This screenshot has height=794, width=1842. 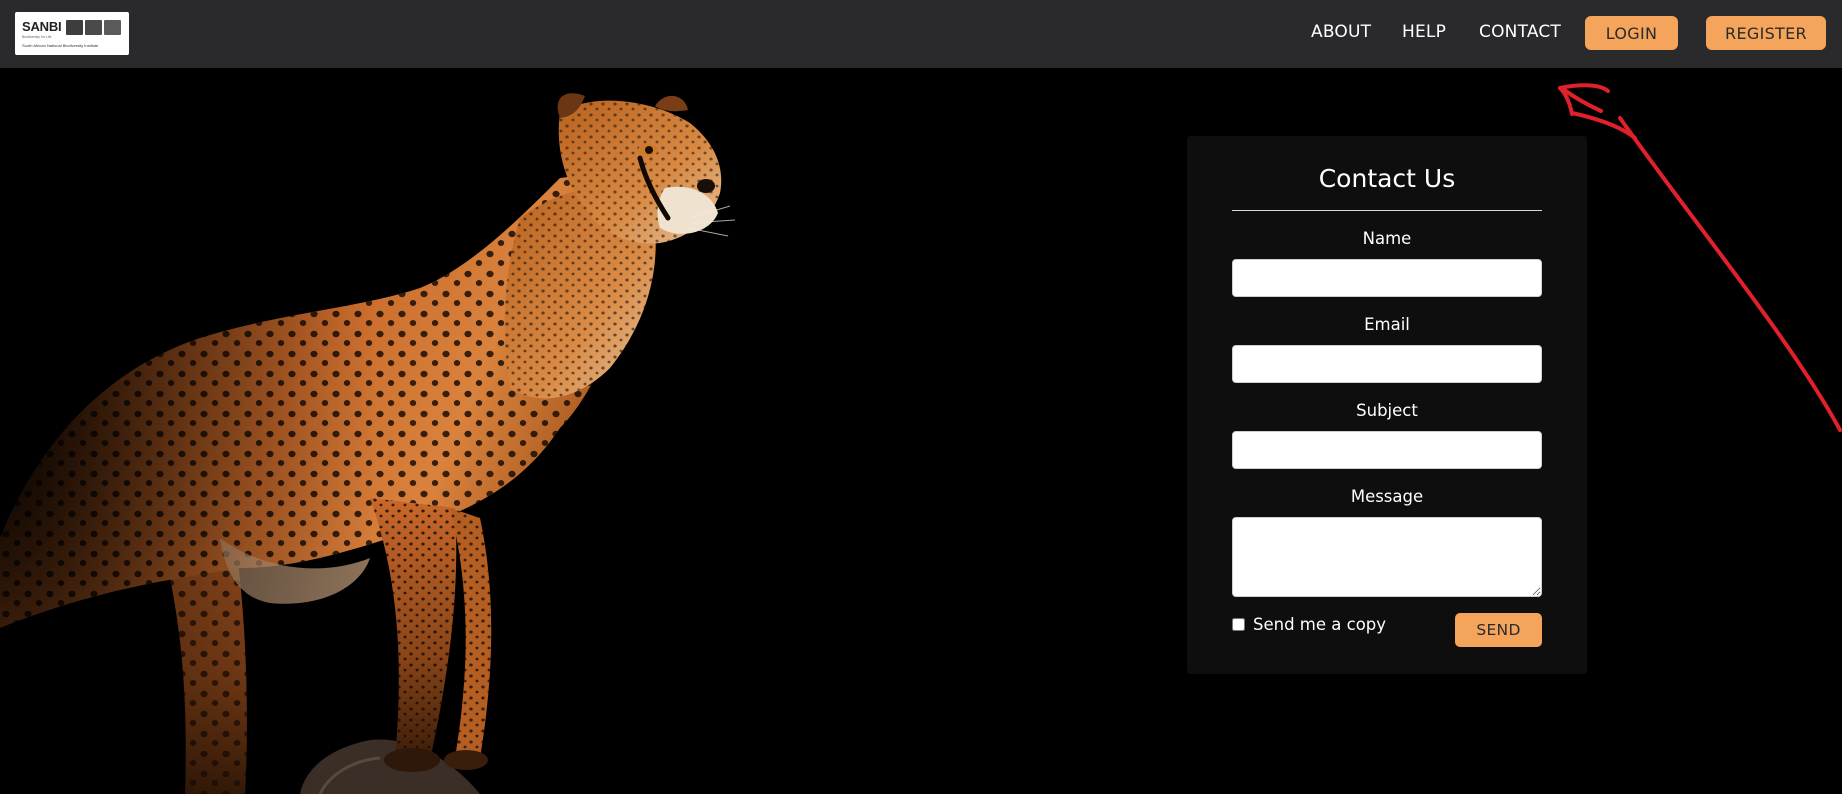 I want to click on send-copy-label: Send me a copy, so click(x=1320, y=624).